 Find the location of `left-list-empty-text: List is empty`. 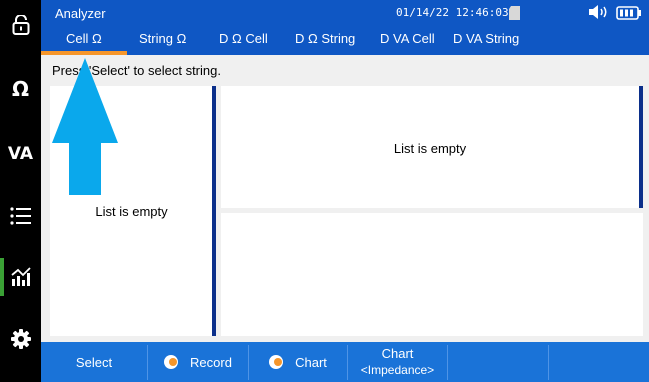

left-list-empty-text: List is empty is located at coordinates (131, 211).